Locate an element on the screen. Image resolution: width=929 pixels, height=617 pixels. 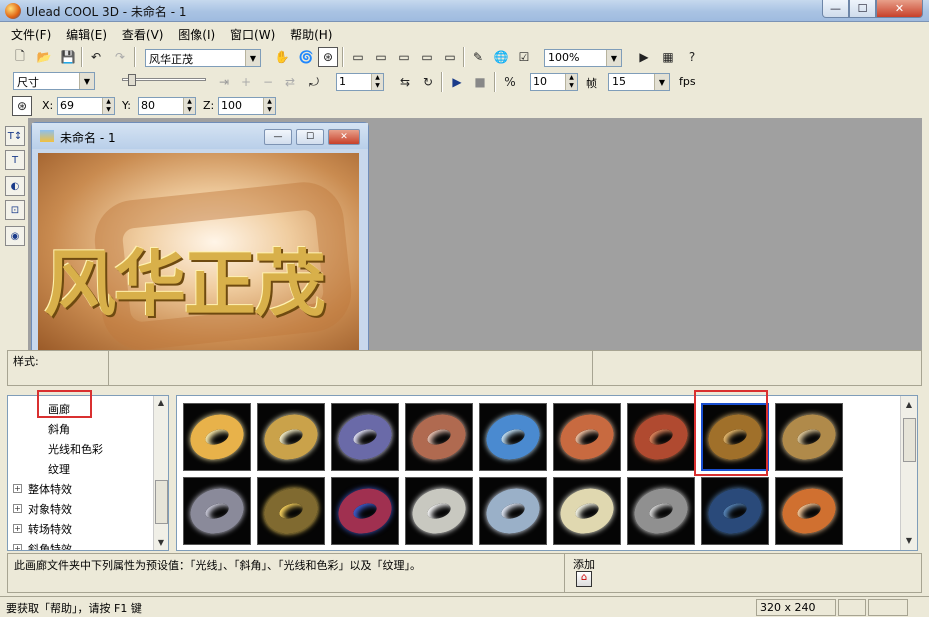
y-input: 80 ▲ ▼ is located at coordinates (167, 106).